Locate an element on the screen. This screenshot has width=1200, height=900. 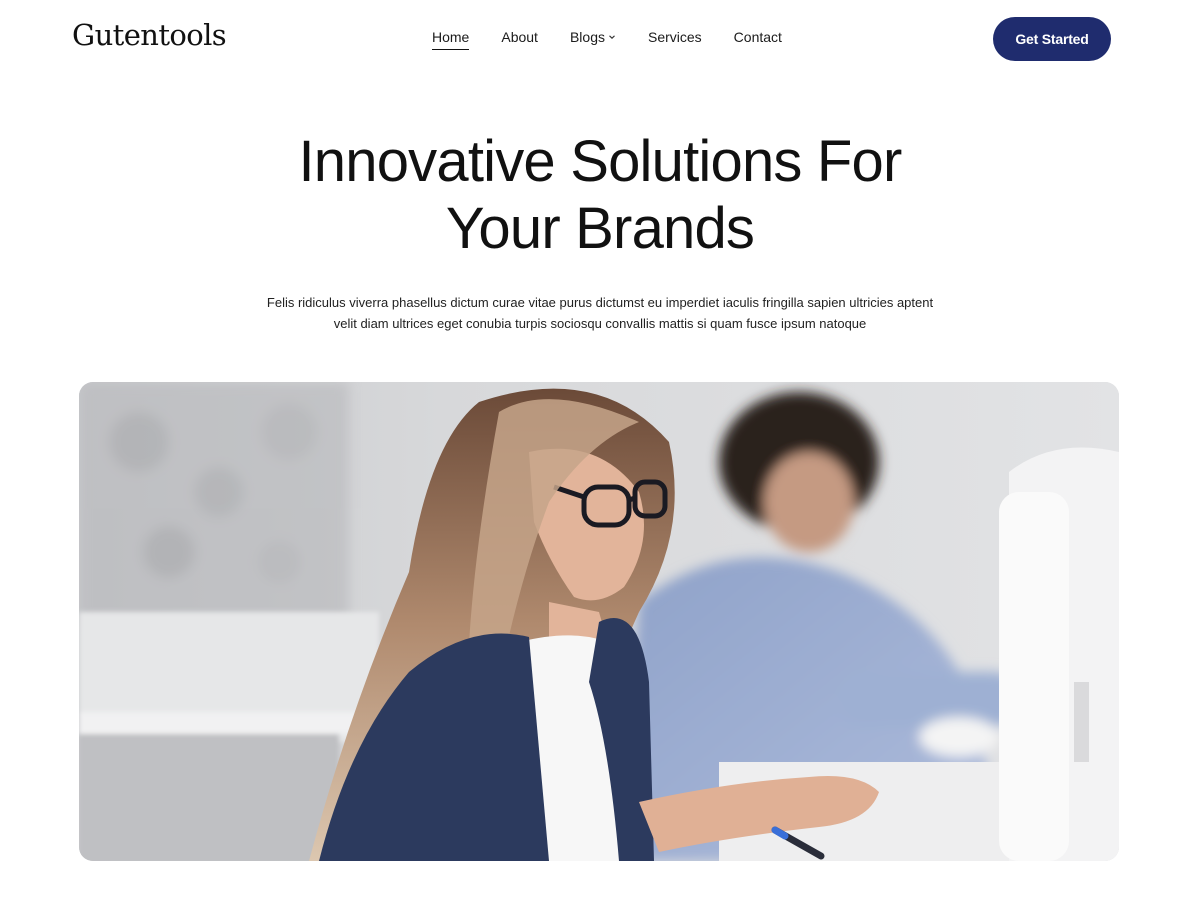
get-started-button: Get Started is located at coordinates (1052, 39).